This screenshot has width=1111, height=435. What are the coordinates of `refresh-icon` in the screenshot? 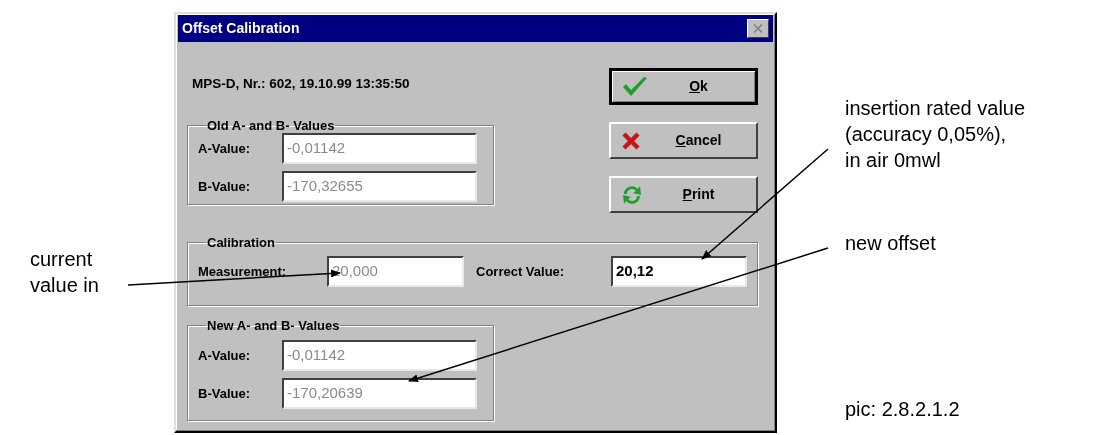 It's located at (632, 194).